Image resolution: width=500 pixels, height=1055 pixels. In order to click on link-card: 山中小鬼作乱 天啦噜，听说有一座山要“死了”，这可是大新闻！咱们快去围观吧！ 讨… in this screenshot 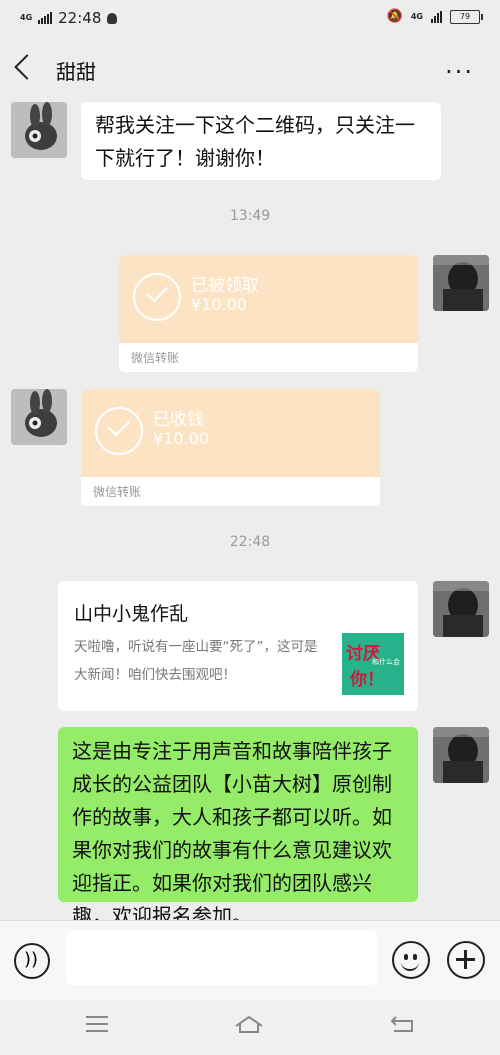, I will do `click(238, 646)`.